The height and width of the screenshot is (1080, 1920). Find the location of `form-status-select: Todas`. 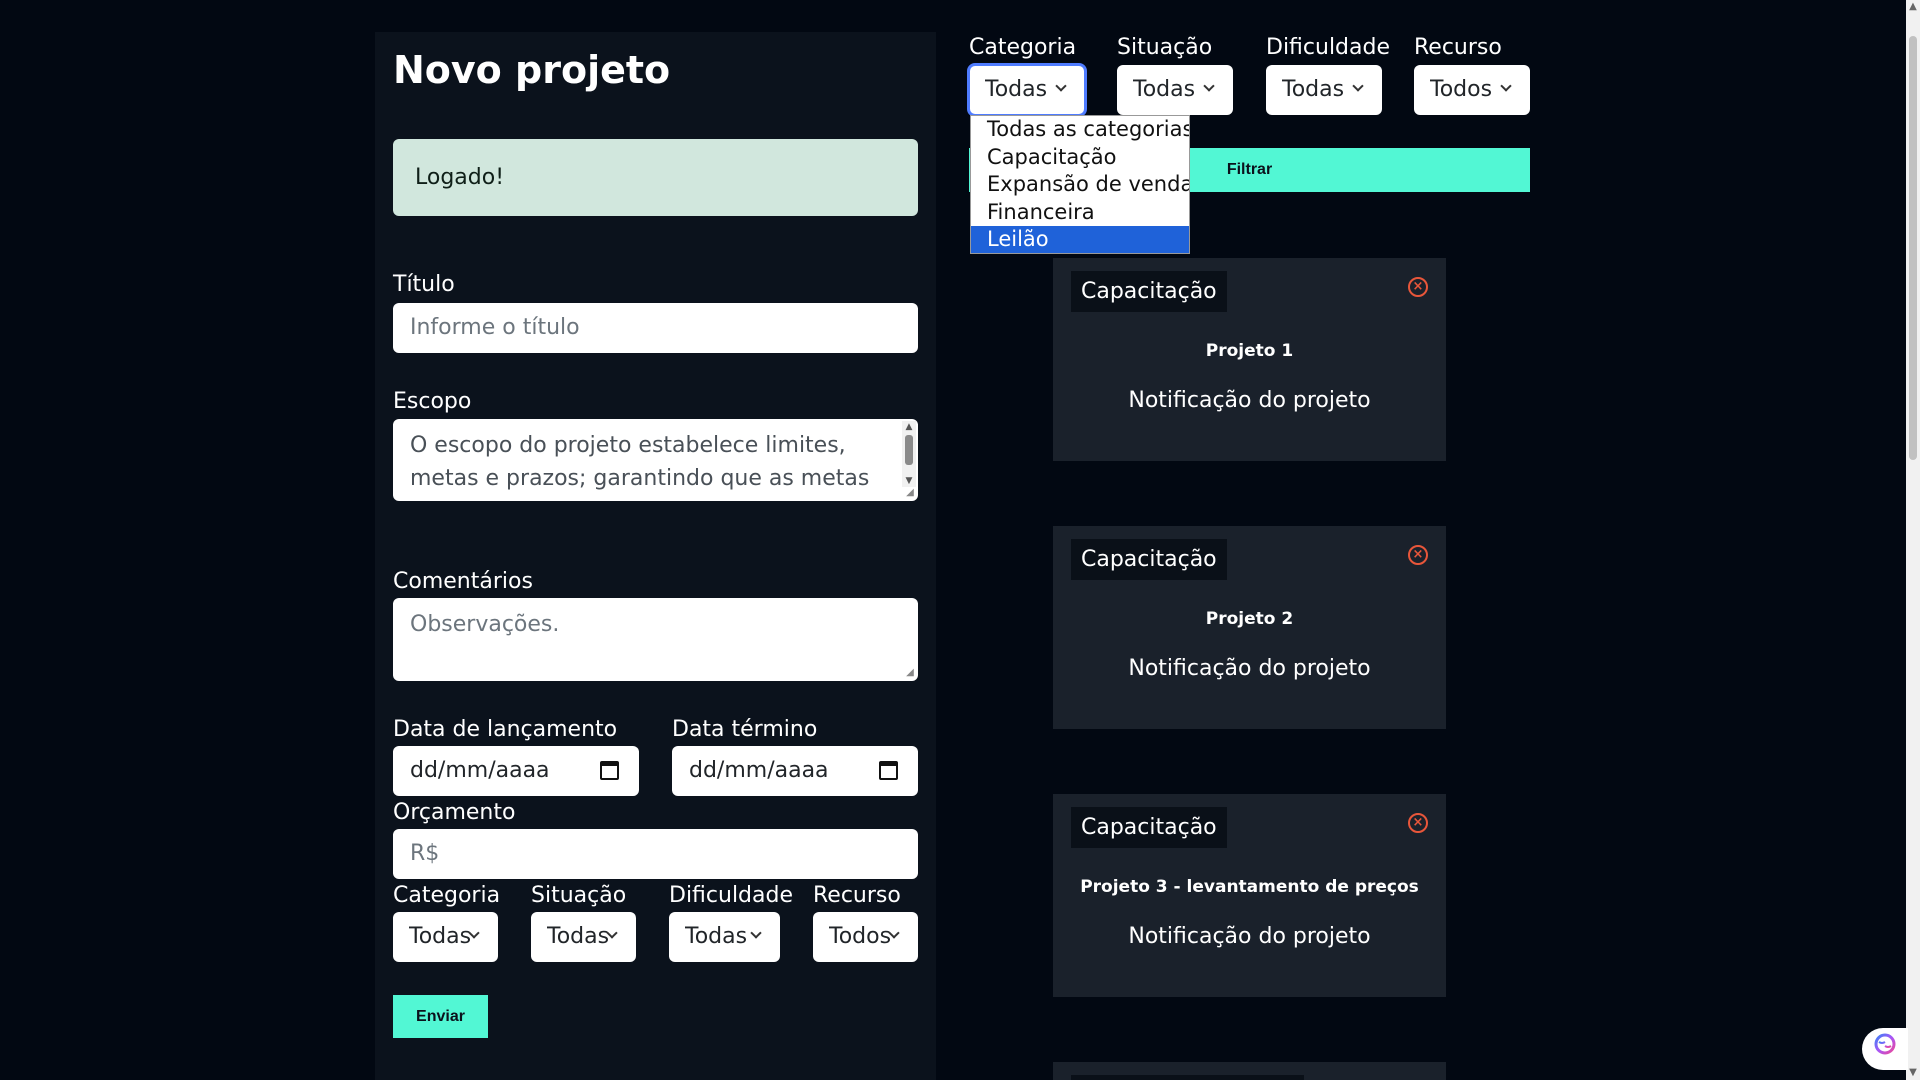

form-status-select: Todas is located at coordinates (583, 937).